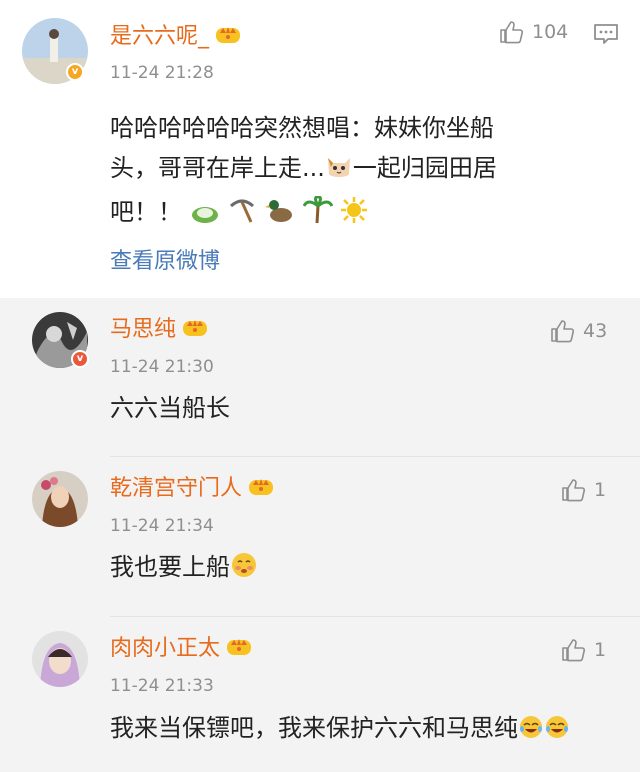  What do you see at coordinates (159, 330) in the screenshot?
I see `username: 马思纯` at bounding box center [159, 330].